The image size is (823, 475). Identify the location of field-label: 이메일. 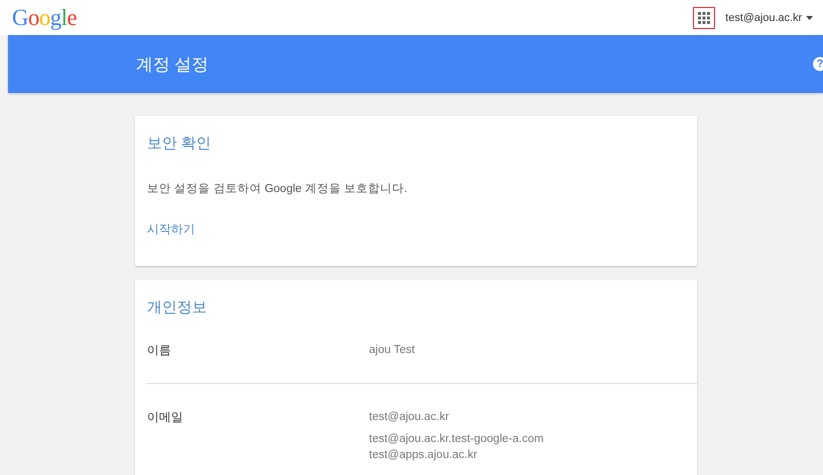
(165, 417).